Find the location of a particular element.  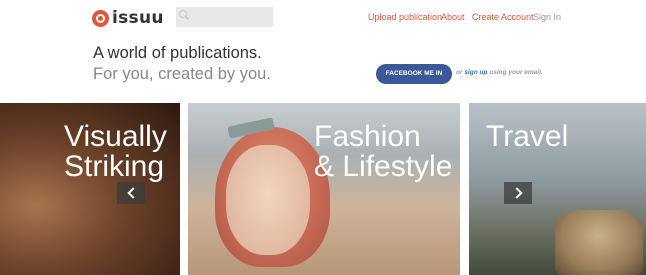

email-signup-text: or sign up using your email. is located at coordinates (499, 72).